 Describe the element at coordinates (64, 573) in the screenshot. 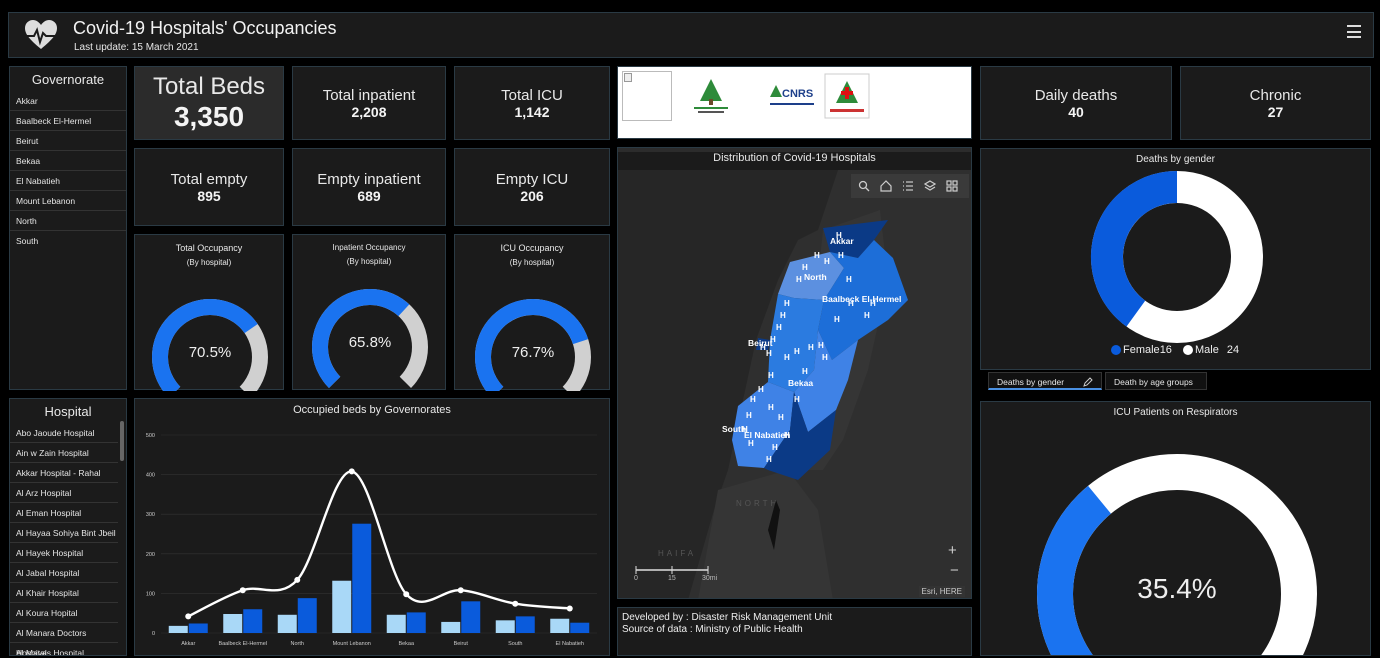

I see `hospital-item: Al Jabal Hospital` at that location.